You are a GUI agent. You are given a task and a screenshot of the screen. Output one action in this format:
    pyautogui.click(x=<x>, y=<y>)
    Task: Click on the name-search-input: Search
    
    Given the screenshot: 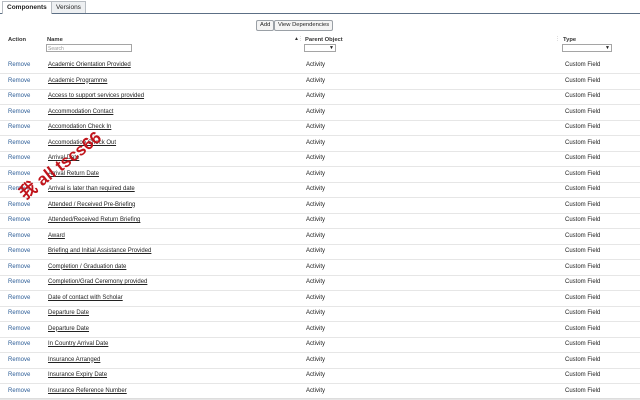 What is the action you would take?
    pyautogui.click(x=89, y=48)
    